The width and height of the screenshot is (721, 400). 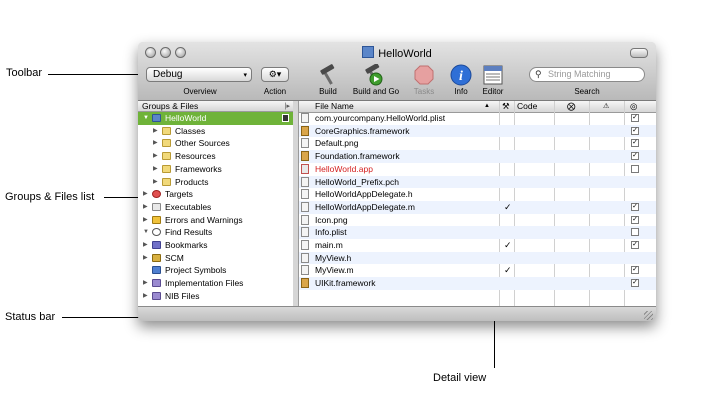 I want to click on sidebar-item-project-symbols: Project Symbols, so click(x=215, y=270).